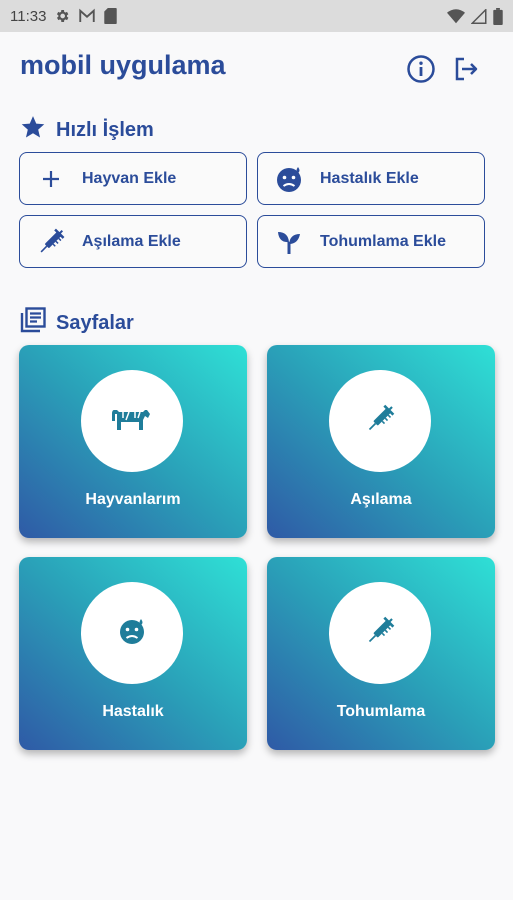  Describe the element at coordinates (133, 711) in the screenshot. I see `card-label: Hastalık` at that location.